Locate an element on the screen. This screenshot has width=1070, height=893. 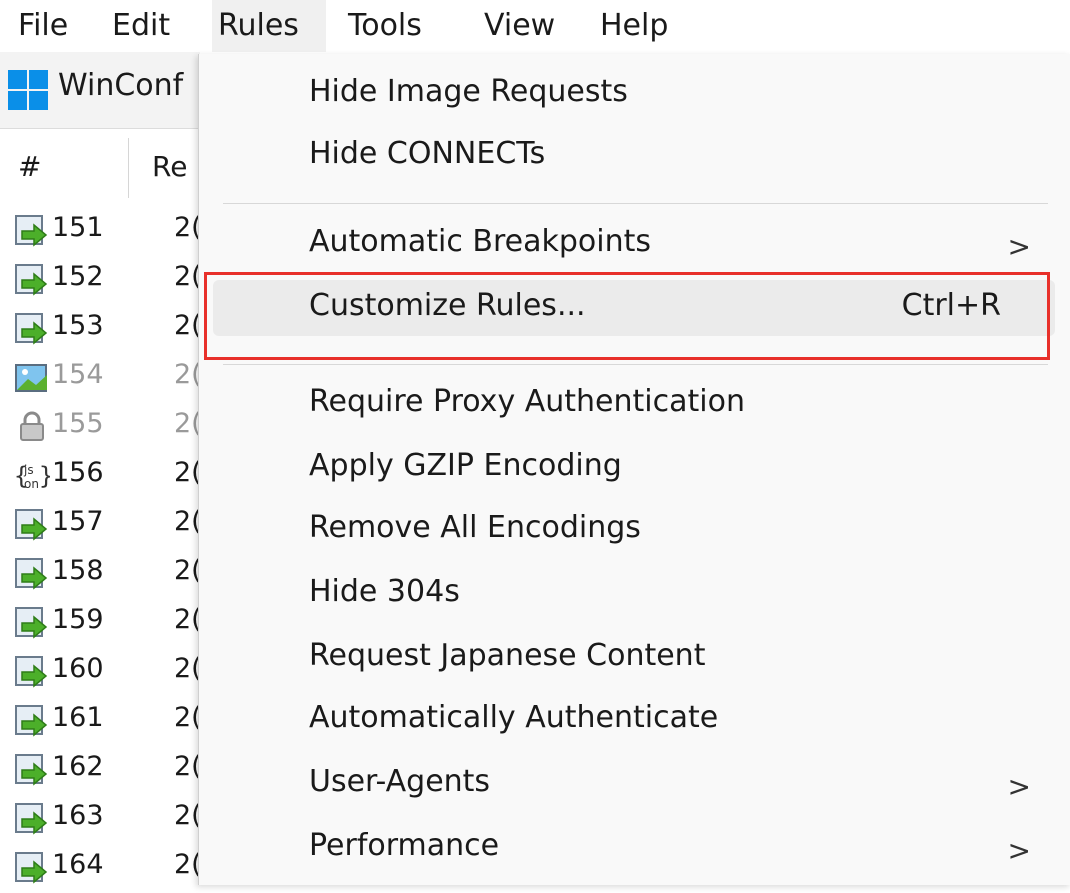
column-divider is located at coordinates (128, 168).